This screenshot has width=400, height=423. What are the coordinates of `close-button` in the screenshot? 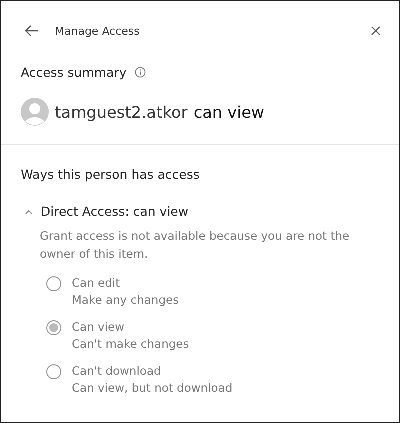 It's located at (376, 31).